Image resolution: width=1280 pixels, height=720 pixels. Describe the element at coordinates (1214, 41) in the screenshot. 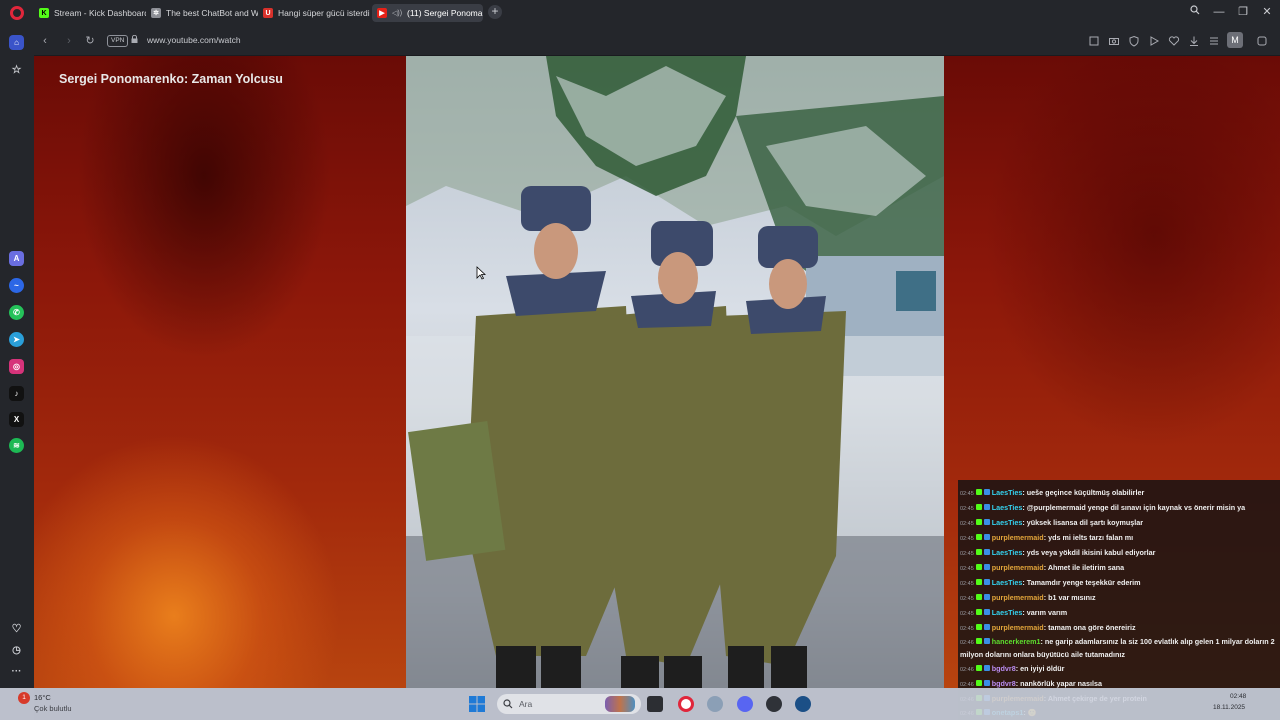

I see `menu-icon` at that location.